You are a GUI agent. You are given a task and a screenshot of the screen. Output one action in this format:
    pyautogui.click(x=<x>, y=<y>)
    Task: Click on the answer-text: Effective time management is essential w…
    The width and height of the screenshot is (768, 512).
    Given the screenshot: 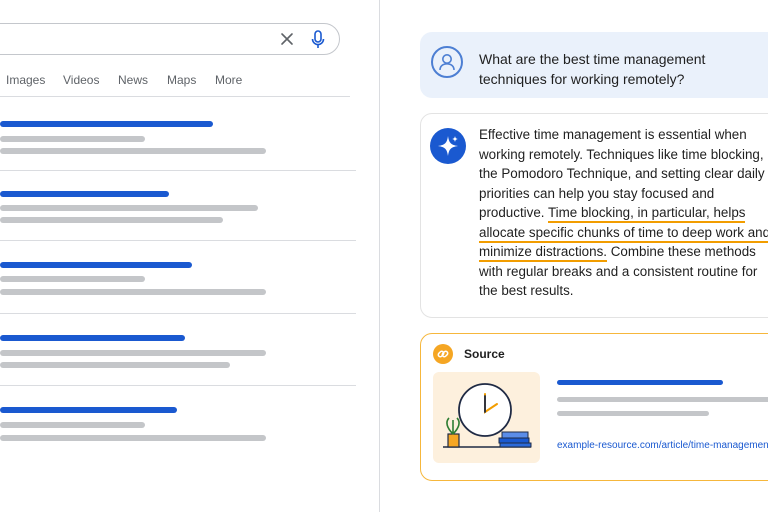 What is the action you would take?
    pyautogui.click(x=623, y=213)
    